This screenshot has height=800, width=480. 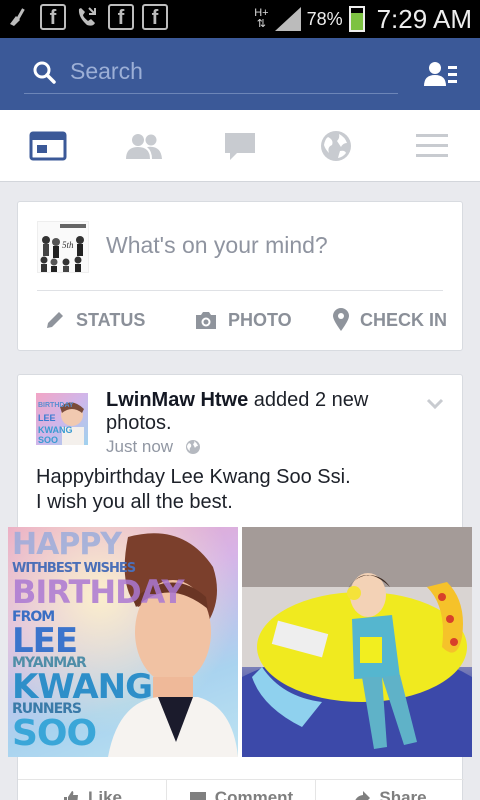 I want to click on share-label: Share, so click(x=403, y=793).